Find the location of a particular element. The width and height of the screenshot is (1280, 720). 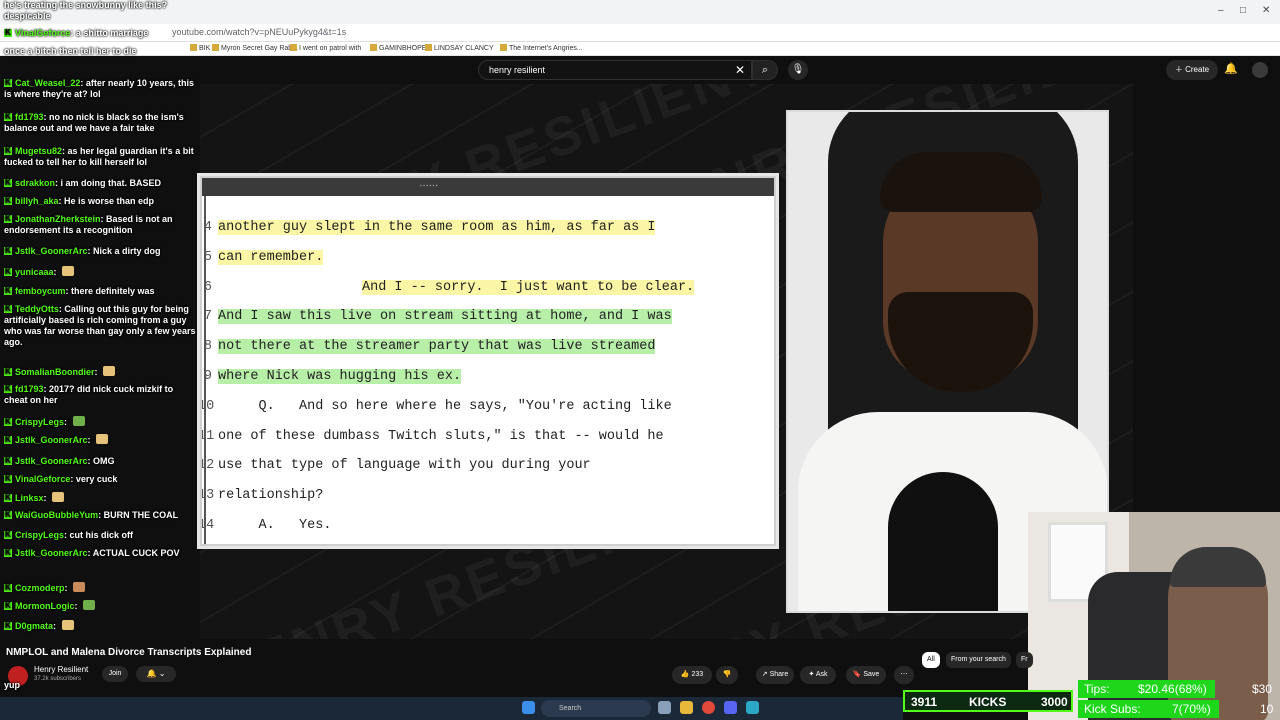

chat-username: JonathanZherkstein is located at coordinates (58, 219).